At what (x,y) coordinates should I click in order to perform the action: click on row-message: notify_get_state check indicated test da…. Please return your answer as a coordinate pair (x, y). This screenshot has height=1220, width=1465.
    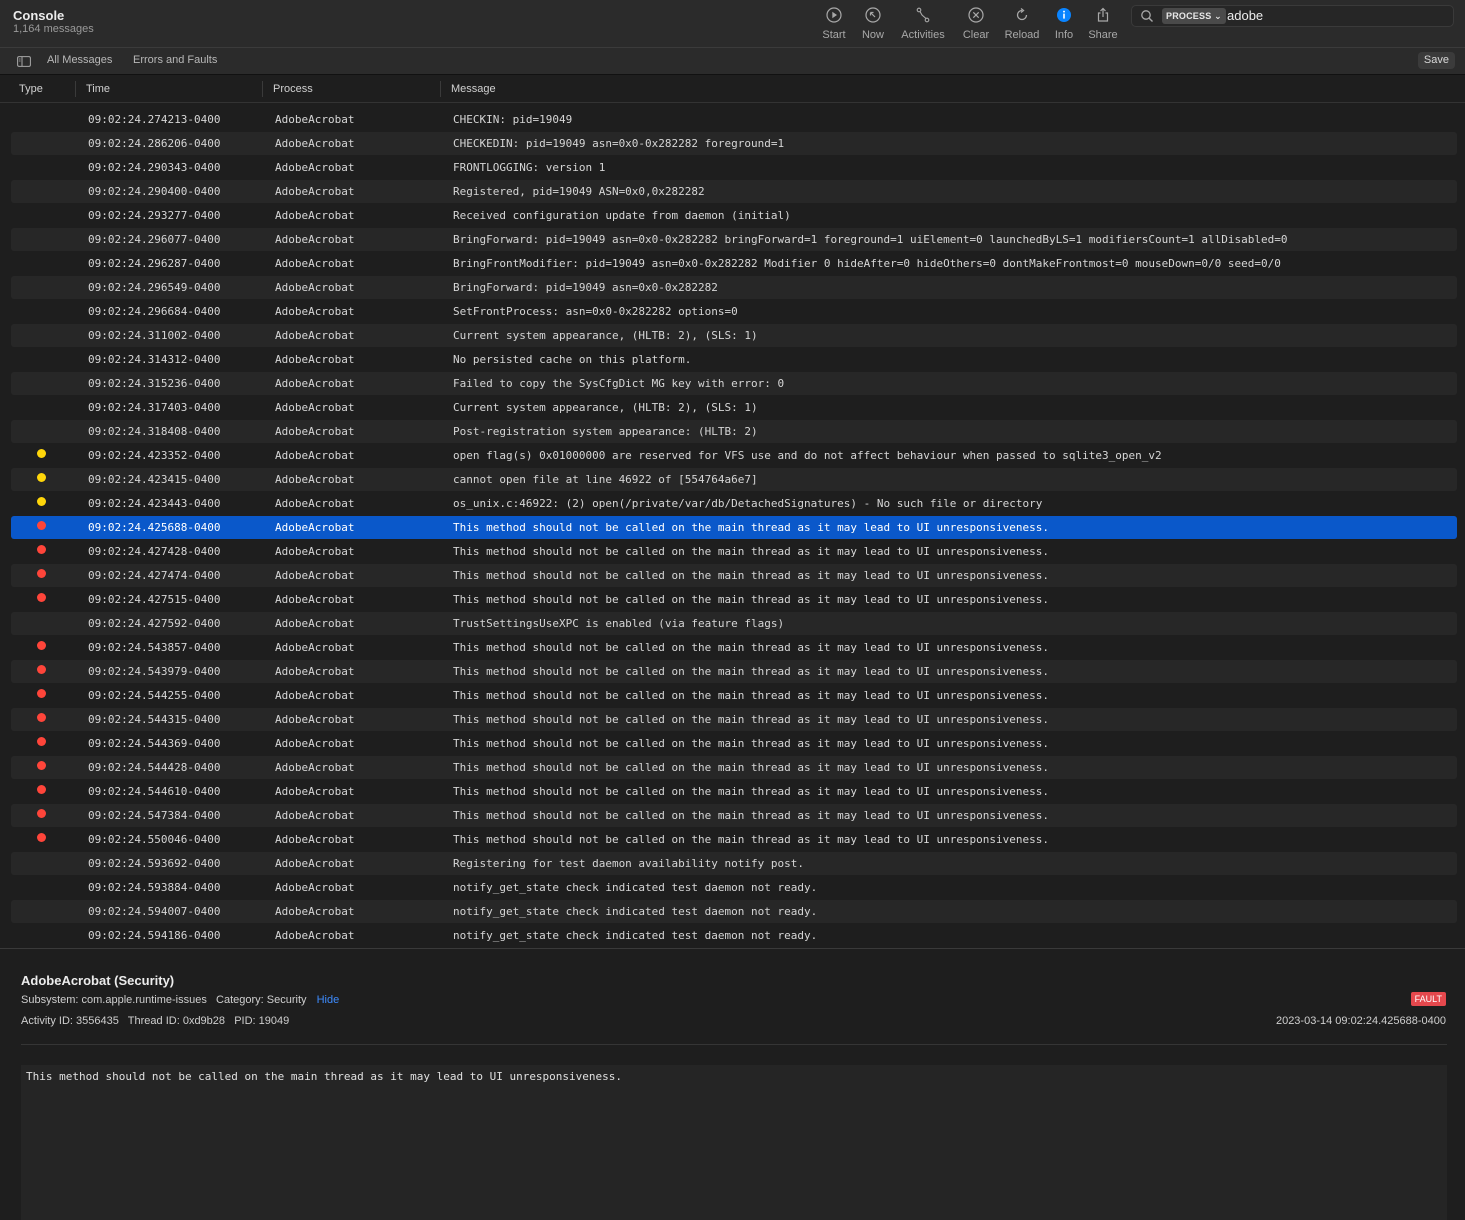
    Looking at the image, I should click on (635, 935).